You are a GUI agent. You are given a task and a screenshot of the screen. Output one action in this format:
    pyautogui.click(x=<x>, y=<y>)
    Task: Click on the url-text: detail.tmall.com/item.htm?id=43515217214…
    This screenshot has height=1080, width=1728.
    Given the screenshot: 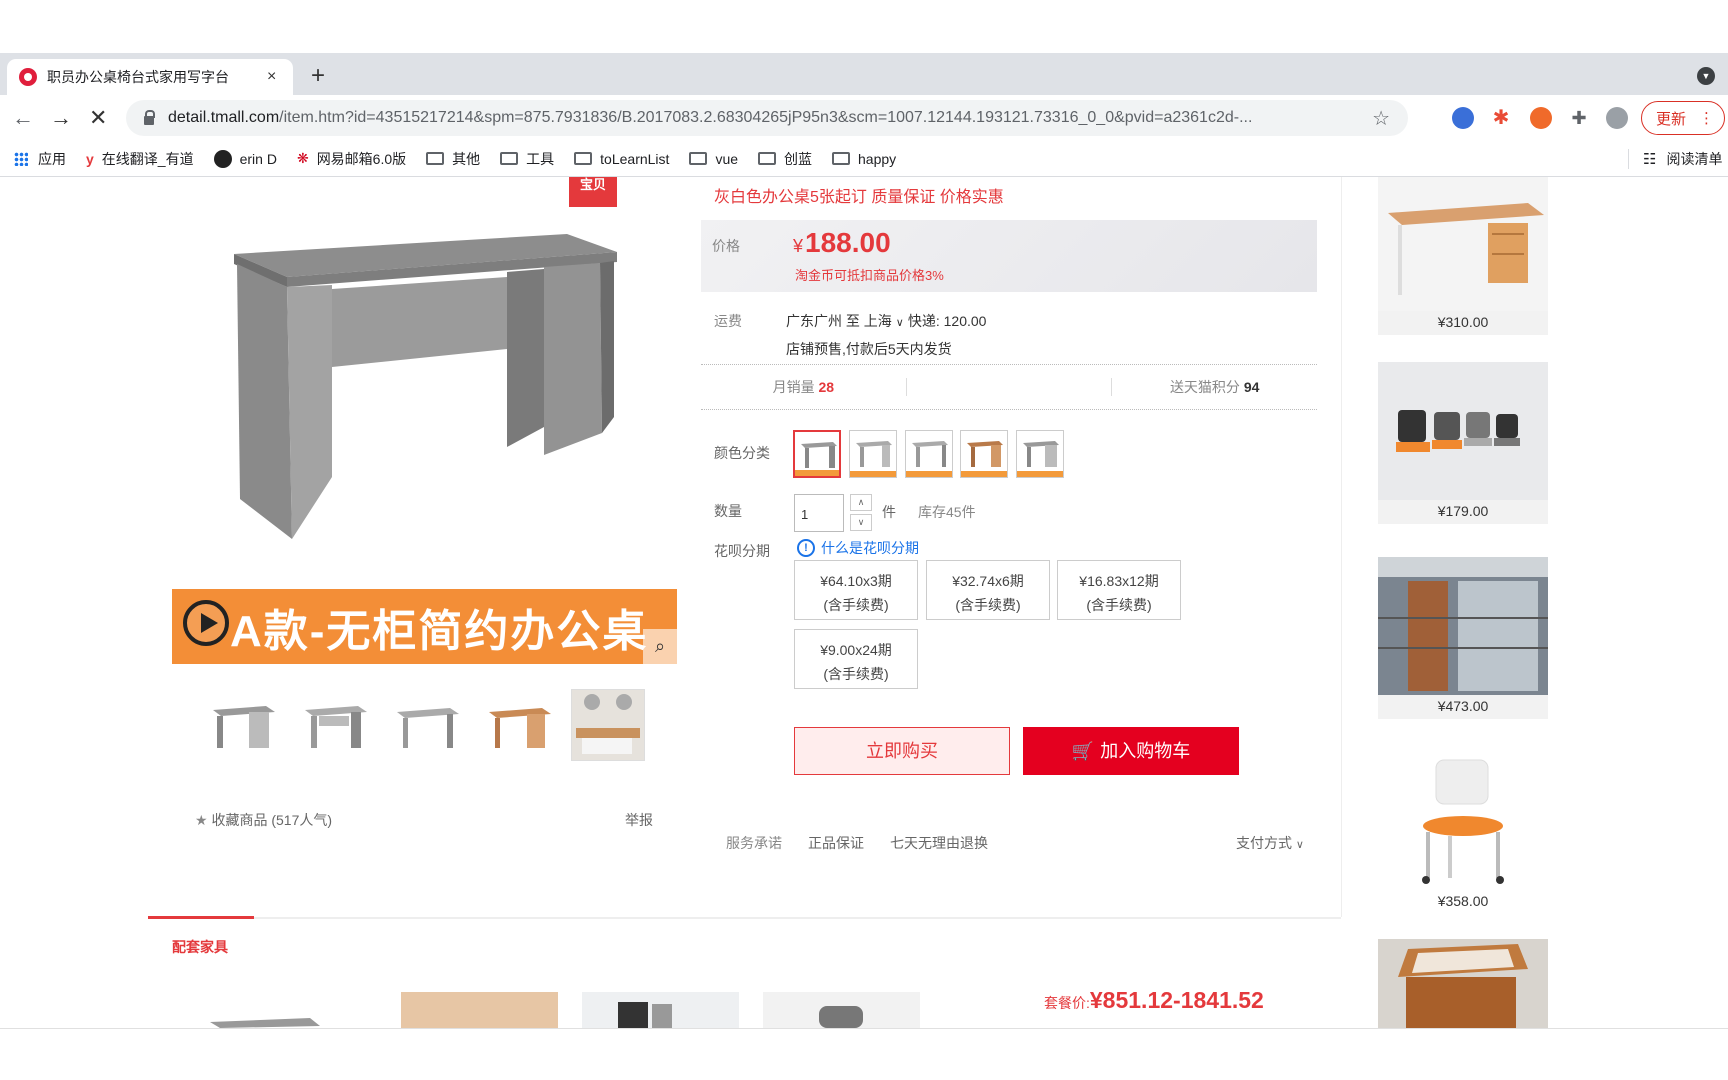 What is the action you would take?
    pyautogui.click(x=766, y=118)
    